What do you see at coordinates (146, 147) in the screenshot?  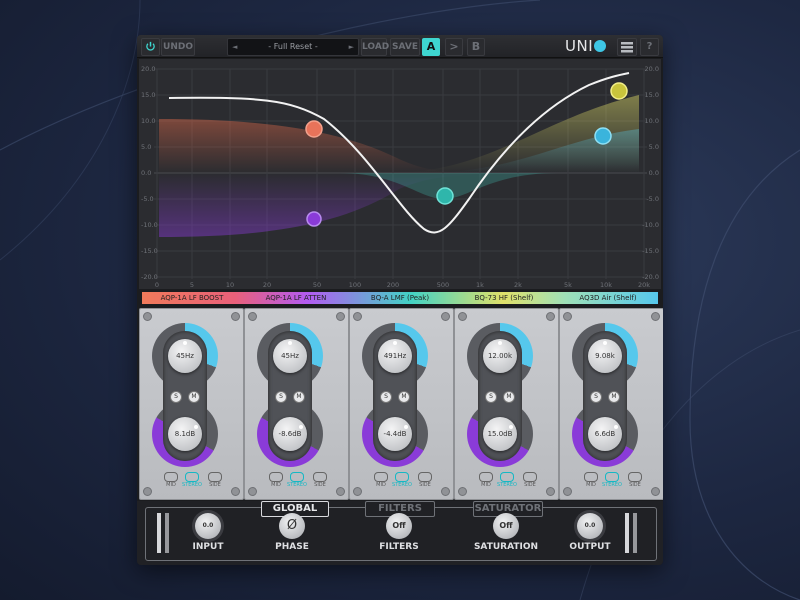 I see `y-tick-label: 5.0` at bounding box center [146, 147].